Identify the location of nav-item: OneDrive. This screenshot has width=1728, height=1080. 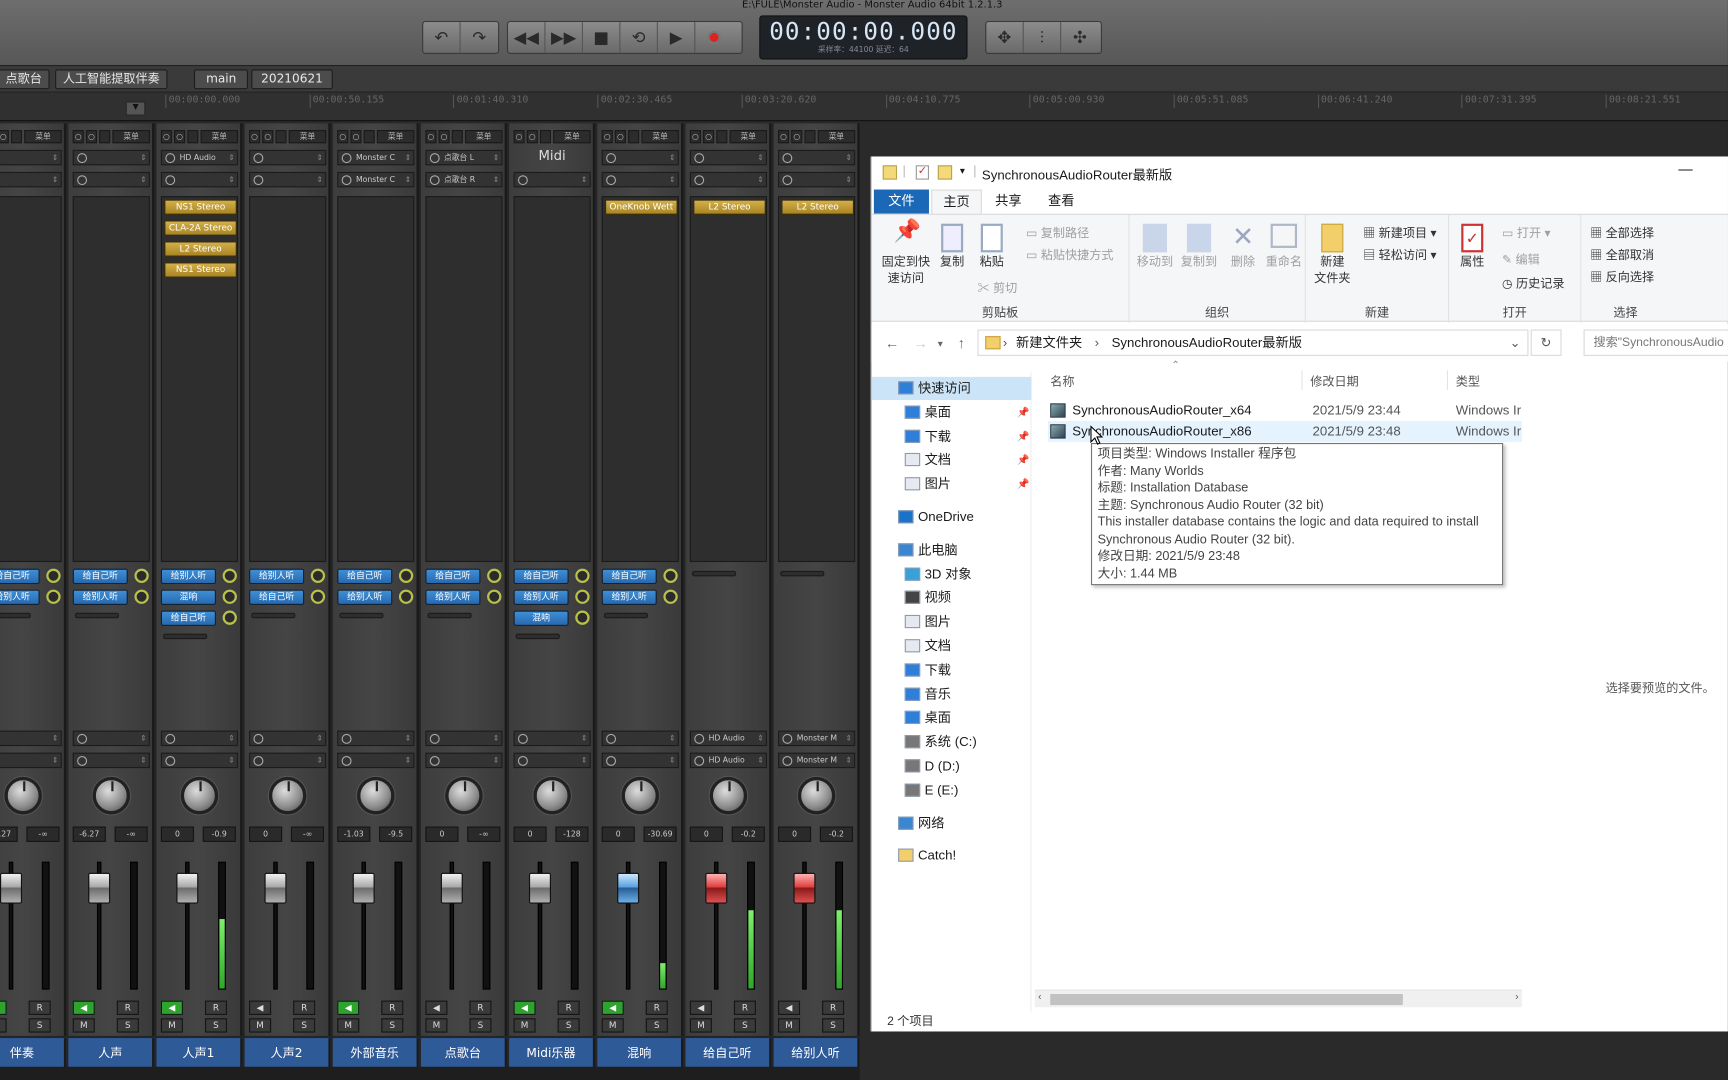
(952, 517).